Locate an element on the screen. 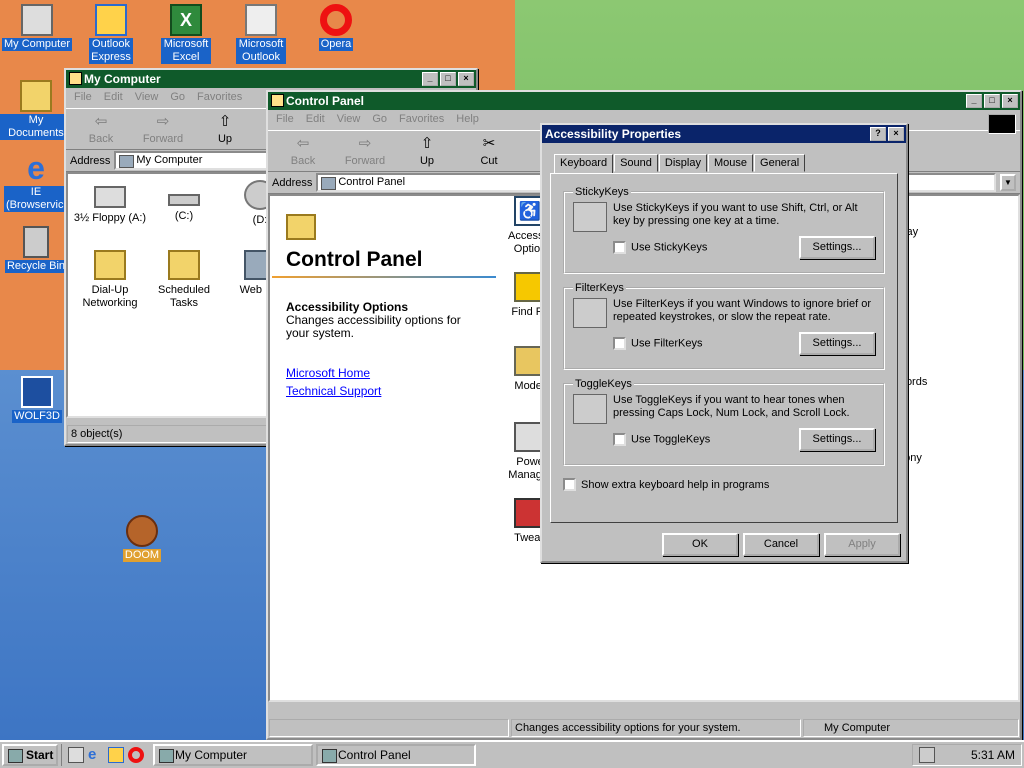 The width and height of the screenshot is (1024, 768). togglekeys-checkbox is located at coordinates (619, 439).